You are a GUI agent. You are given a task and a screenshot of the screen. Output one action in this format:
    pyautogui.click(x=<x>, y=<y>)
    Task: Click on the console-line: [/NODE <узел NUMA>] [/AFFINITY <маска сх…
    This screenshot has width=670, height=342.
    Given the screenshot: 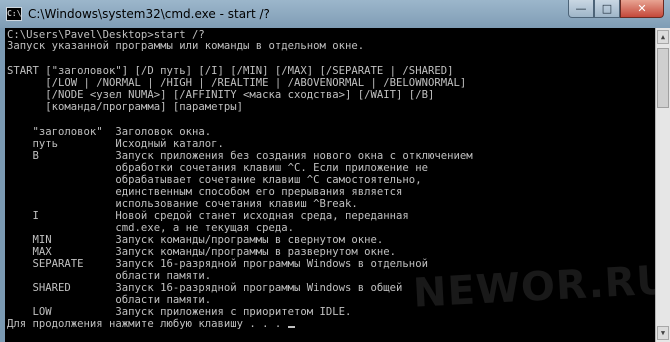 What is the action you would take?
    pyautogui.click(x=221, y=95)
    